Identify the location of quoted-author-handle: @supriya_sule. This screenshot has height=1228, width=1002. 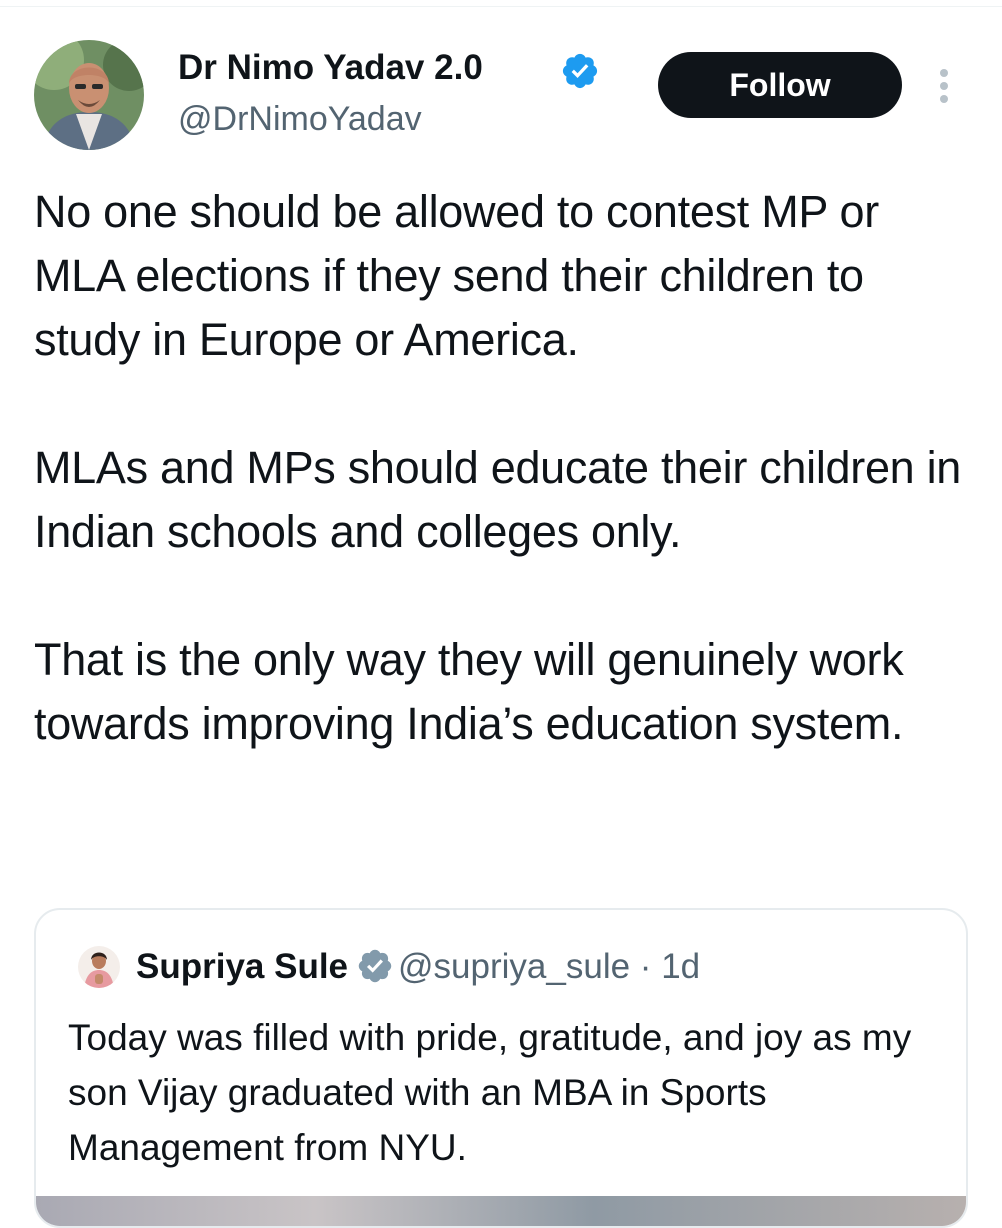
(514, 966).